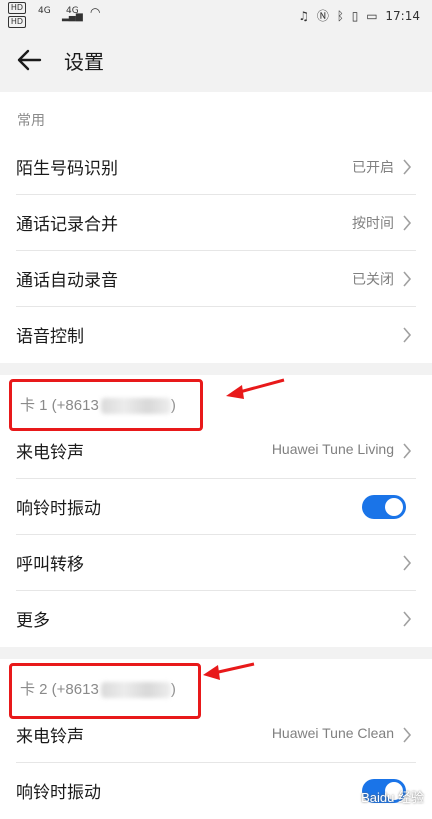 The height and width of the screenshot is (819, 432). I want to click on bluetooth-icon: ᛒ, so click(340, 16).